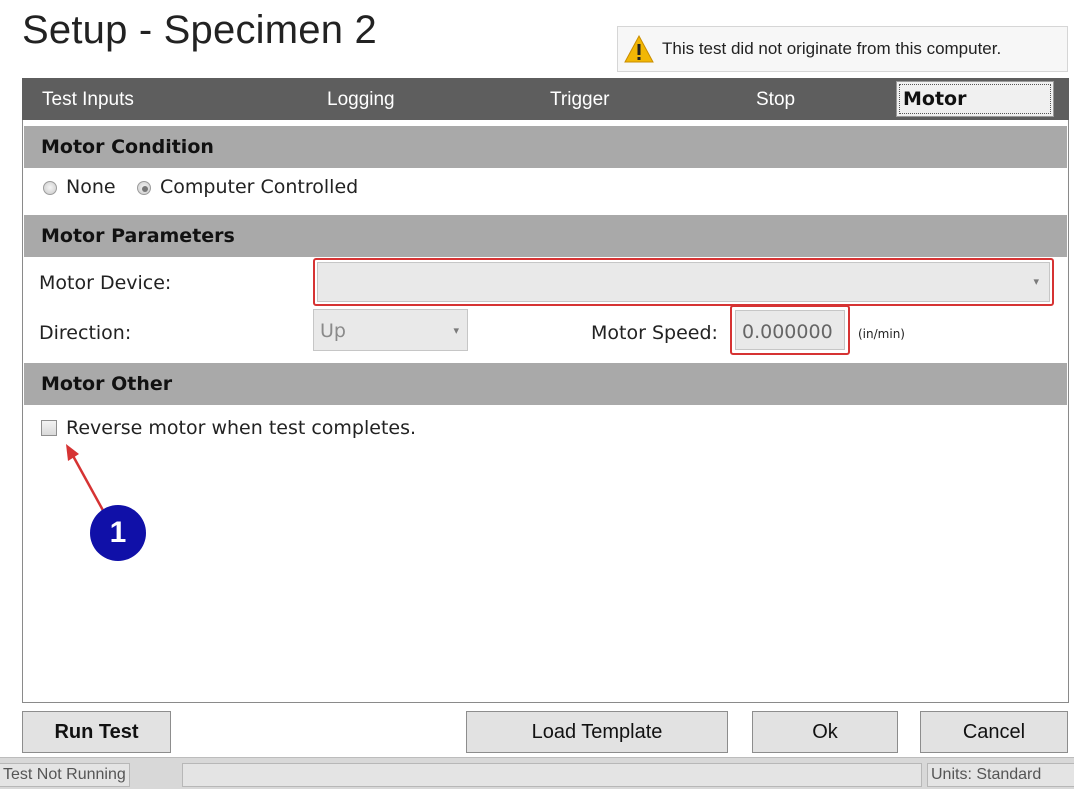 This screenshot has width=1074, height=789. I want to click on tab-stop: Stop, so click(775, 99).